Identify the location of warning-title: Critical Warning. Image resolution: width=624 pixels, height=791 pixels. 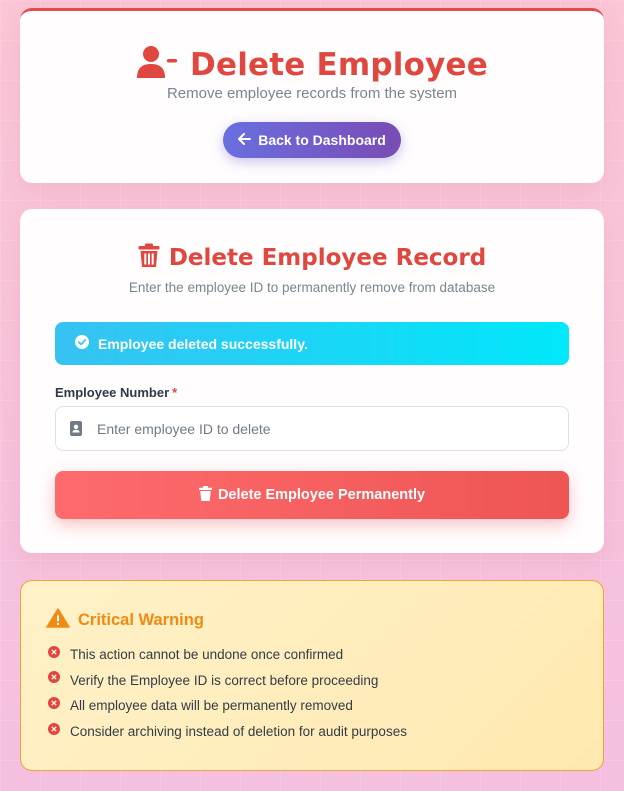
(141, 620).